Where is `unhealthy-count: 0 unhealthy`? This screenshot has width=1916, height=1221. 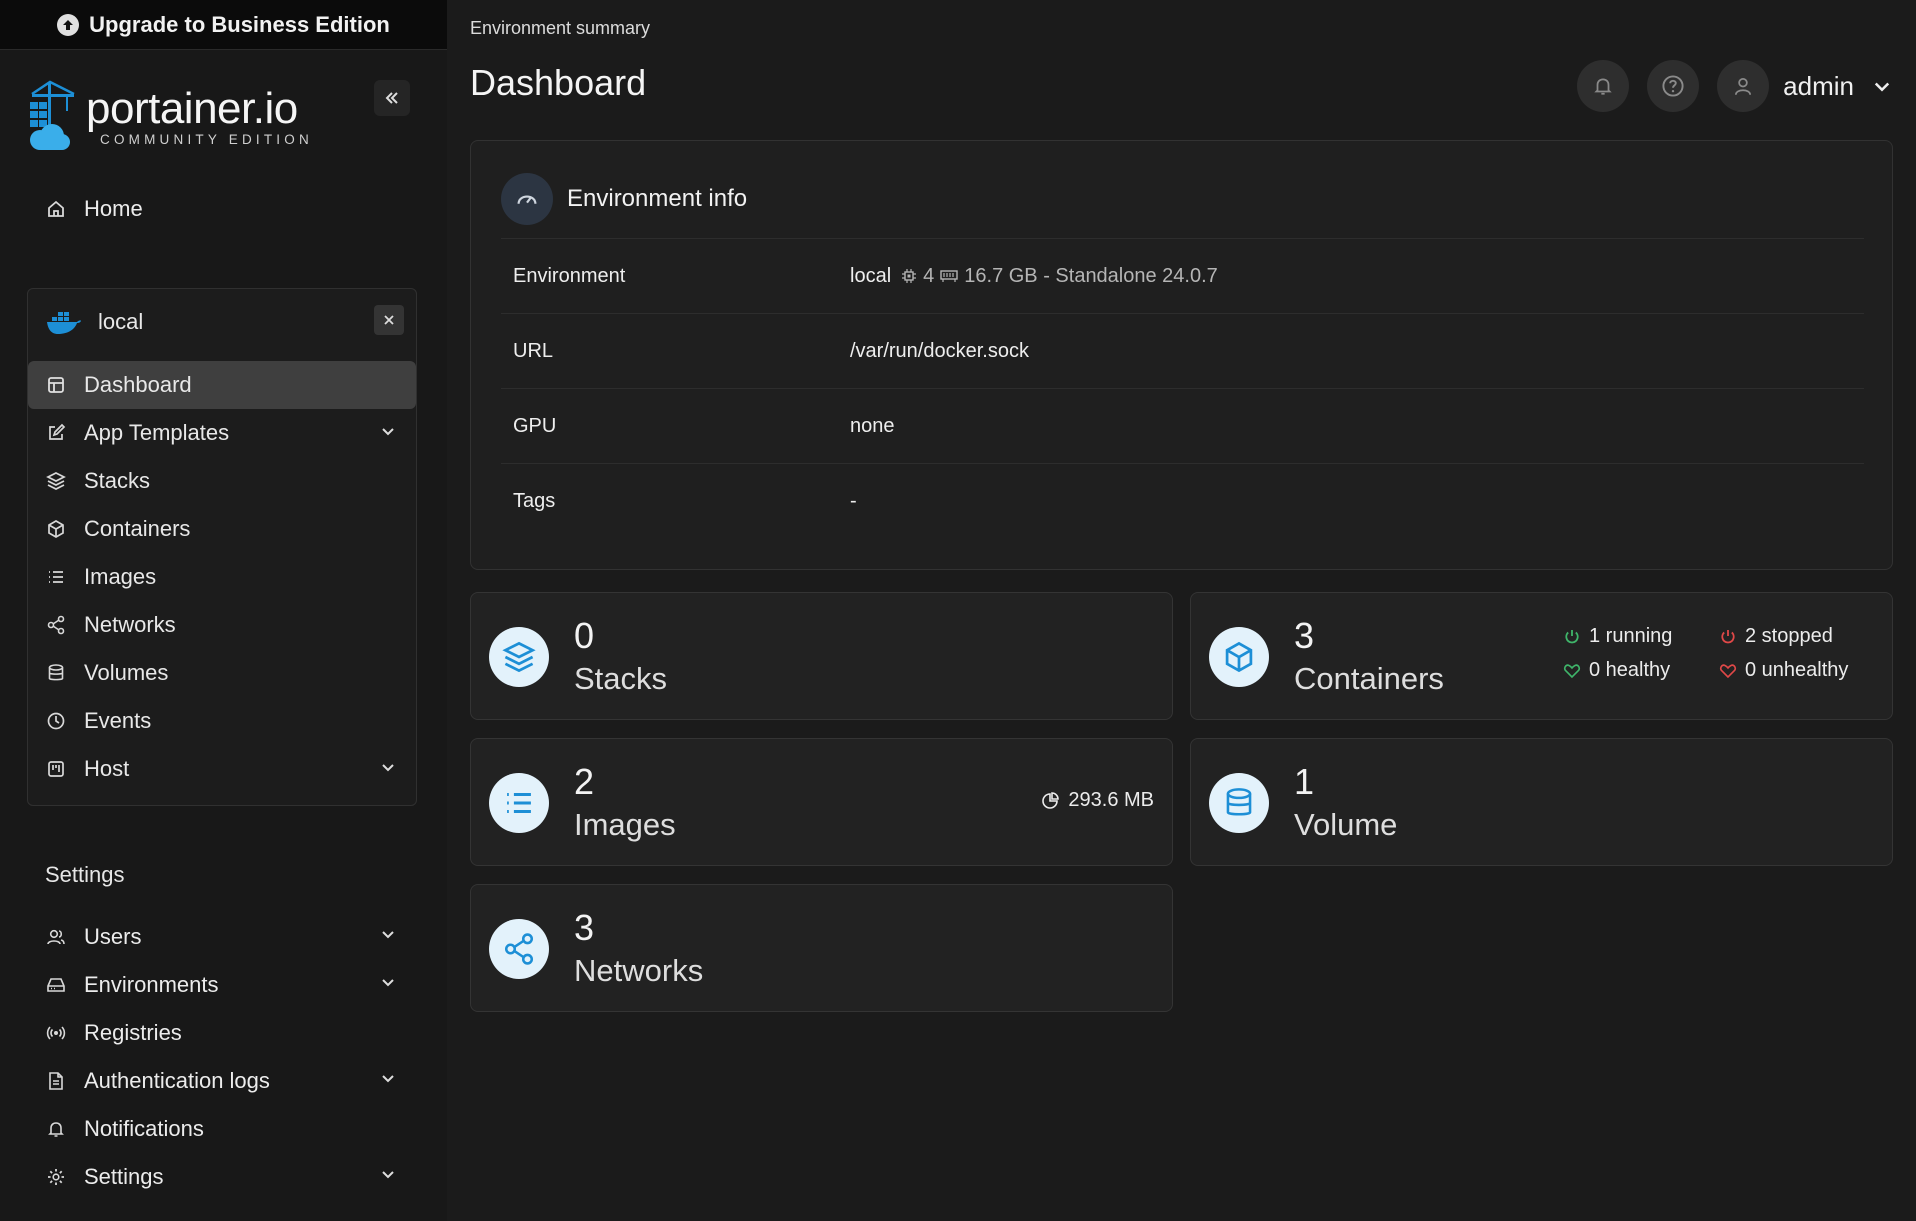
unhealthy-count: 0 unhealthy is located at coordinates (1797, 670).